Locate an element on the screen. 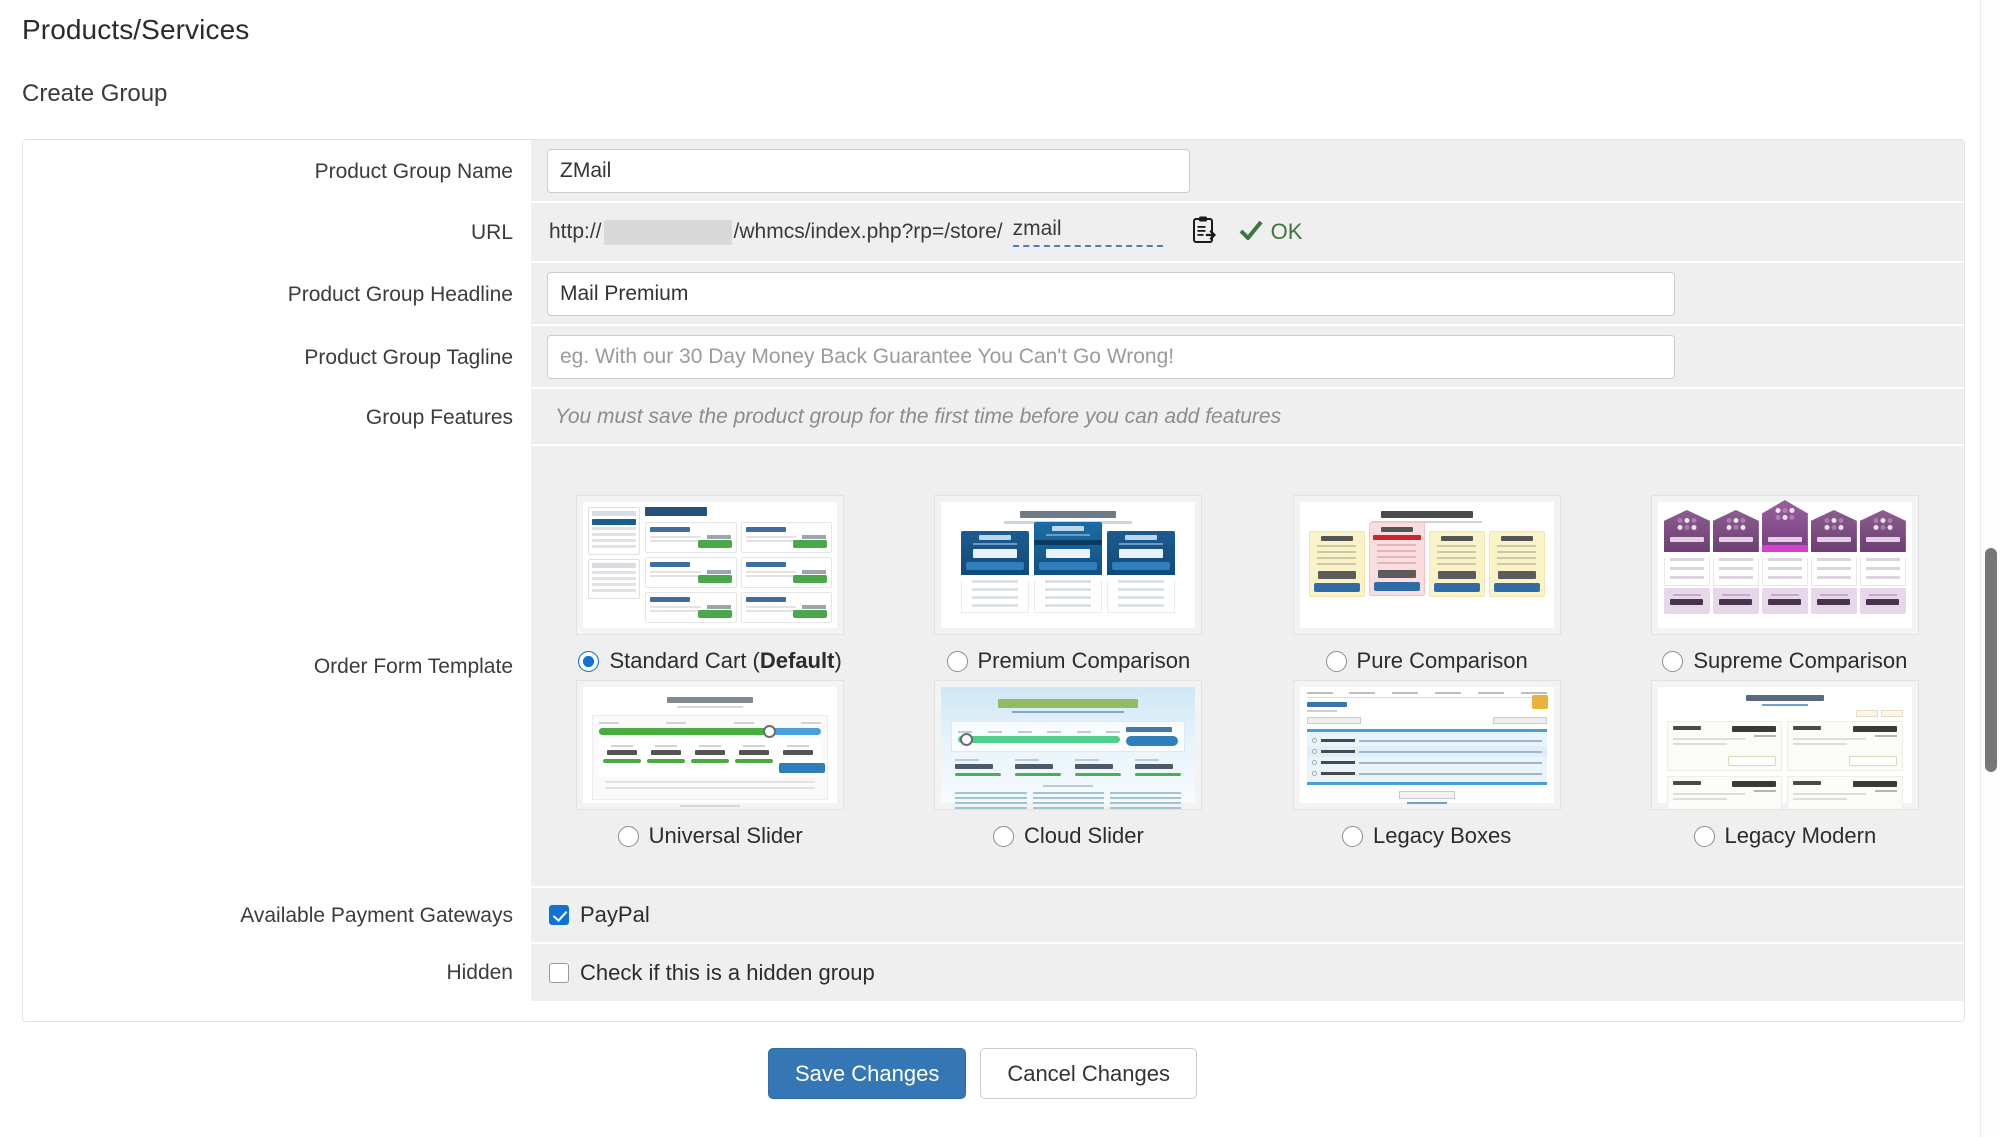  radio-option-cloud-slider: Cloud Slider is located at coordinates (1068, 836).